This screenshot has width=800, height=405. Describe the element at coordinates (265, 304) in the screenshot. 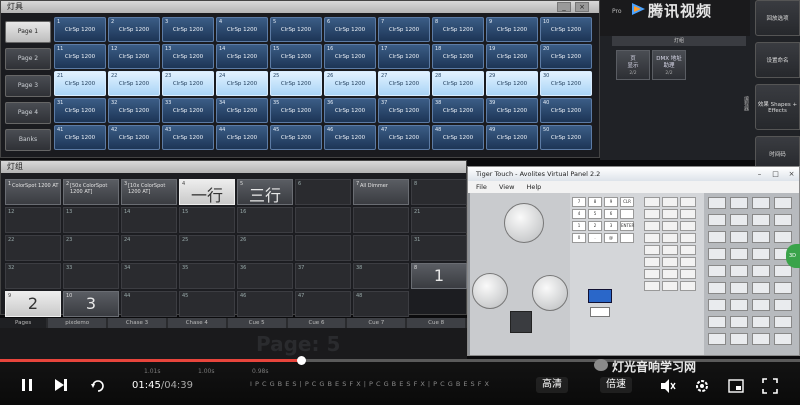

I see `group-cell: 46` at that location.